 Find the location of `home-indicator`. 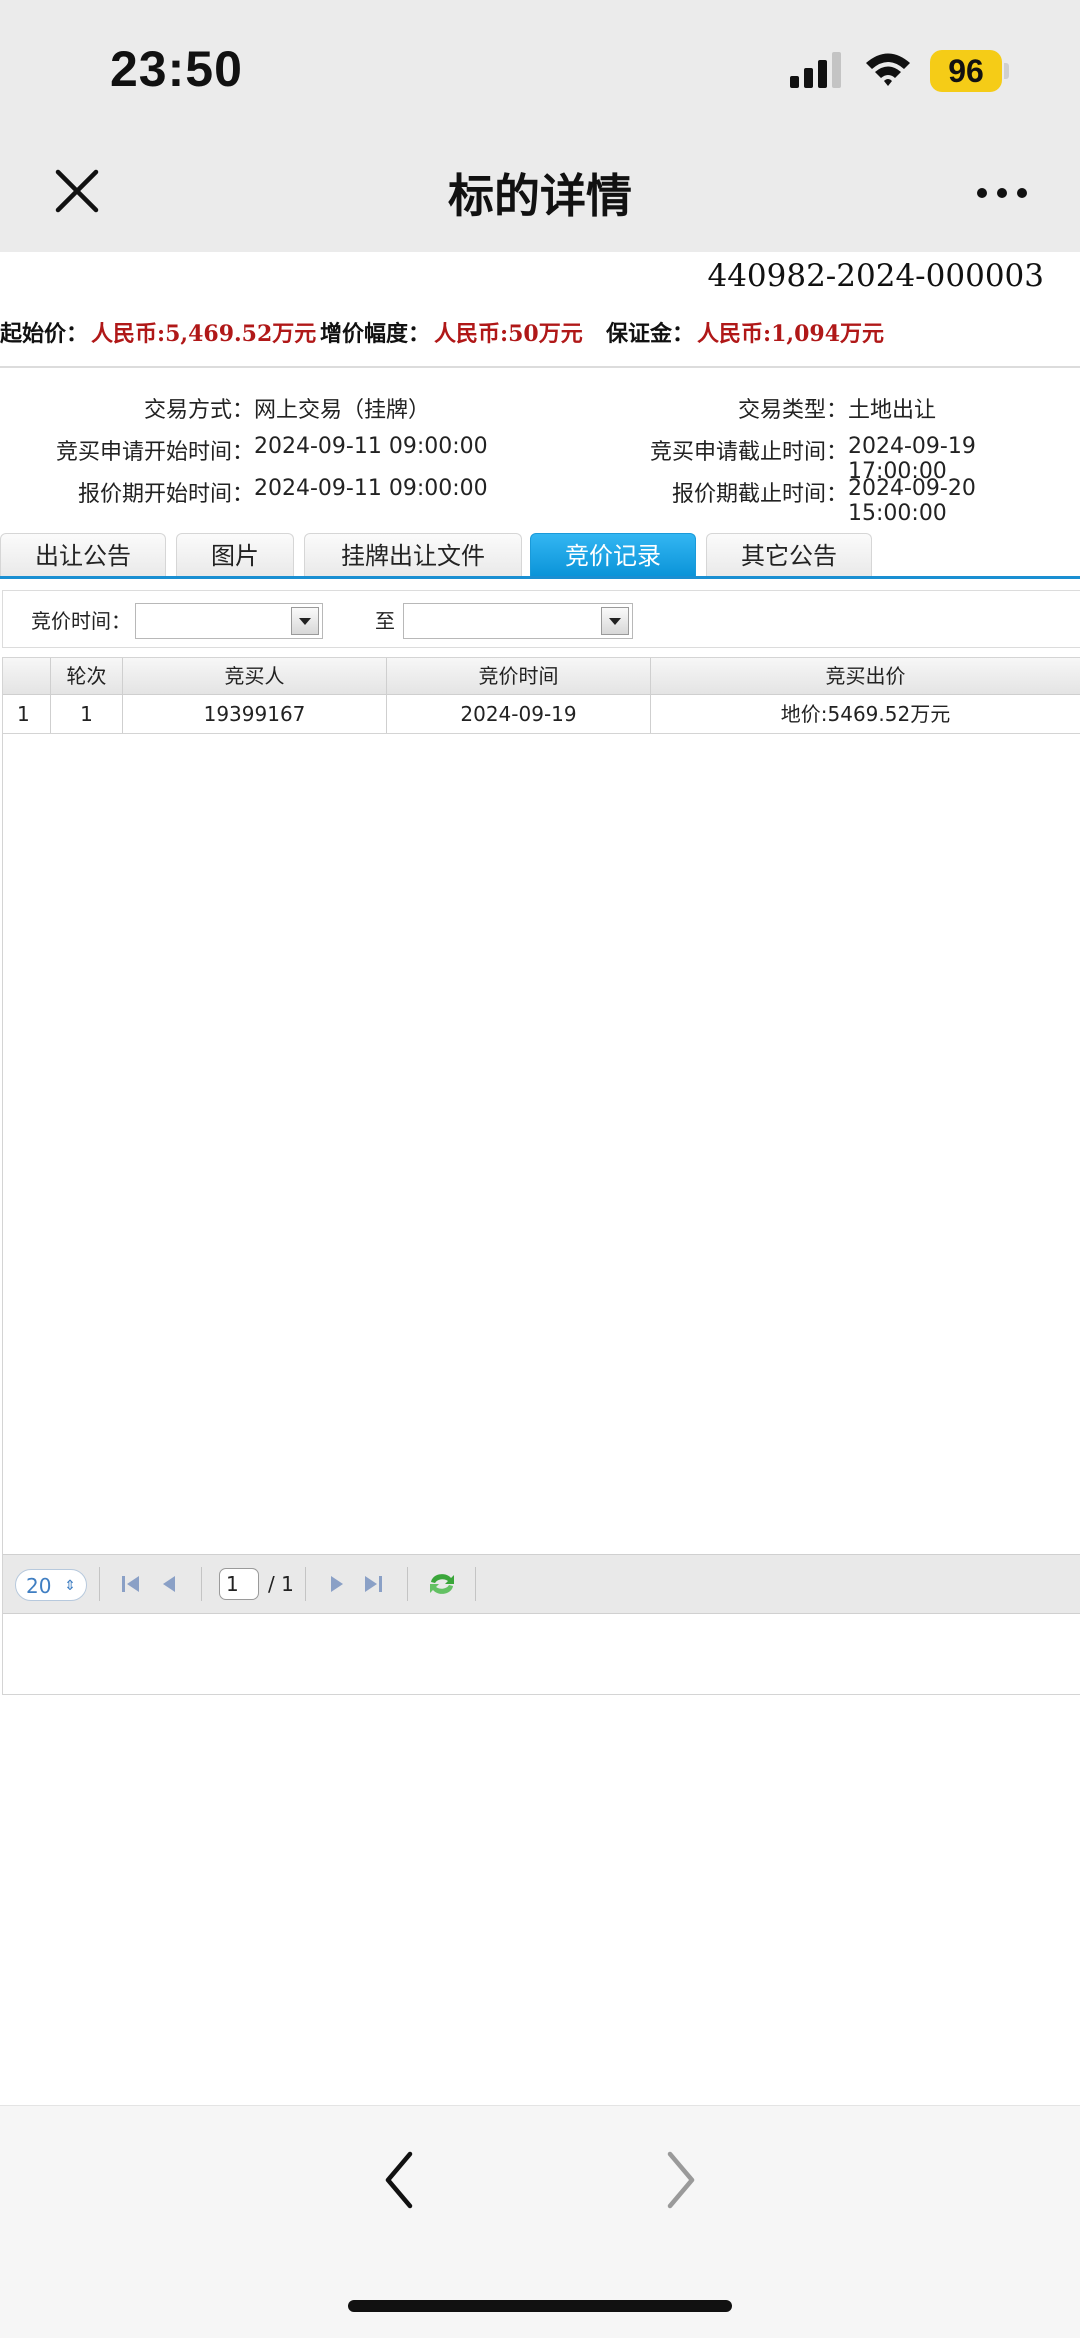

home-indicator is located at coordinates (540, 2306).